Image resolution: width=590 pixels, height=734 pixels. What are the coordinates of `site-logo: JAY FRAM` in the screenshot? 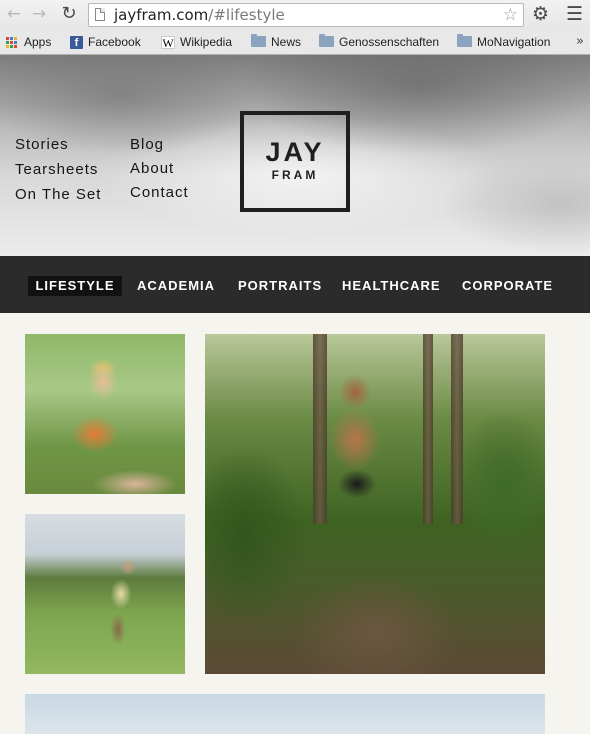 It's located at (295, 161).